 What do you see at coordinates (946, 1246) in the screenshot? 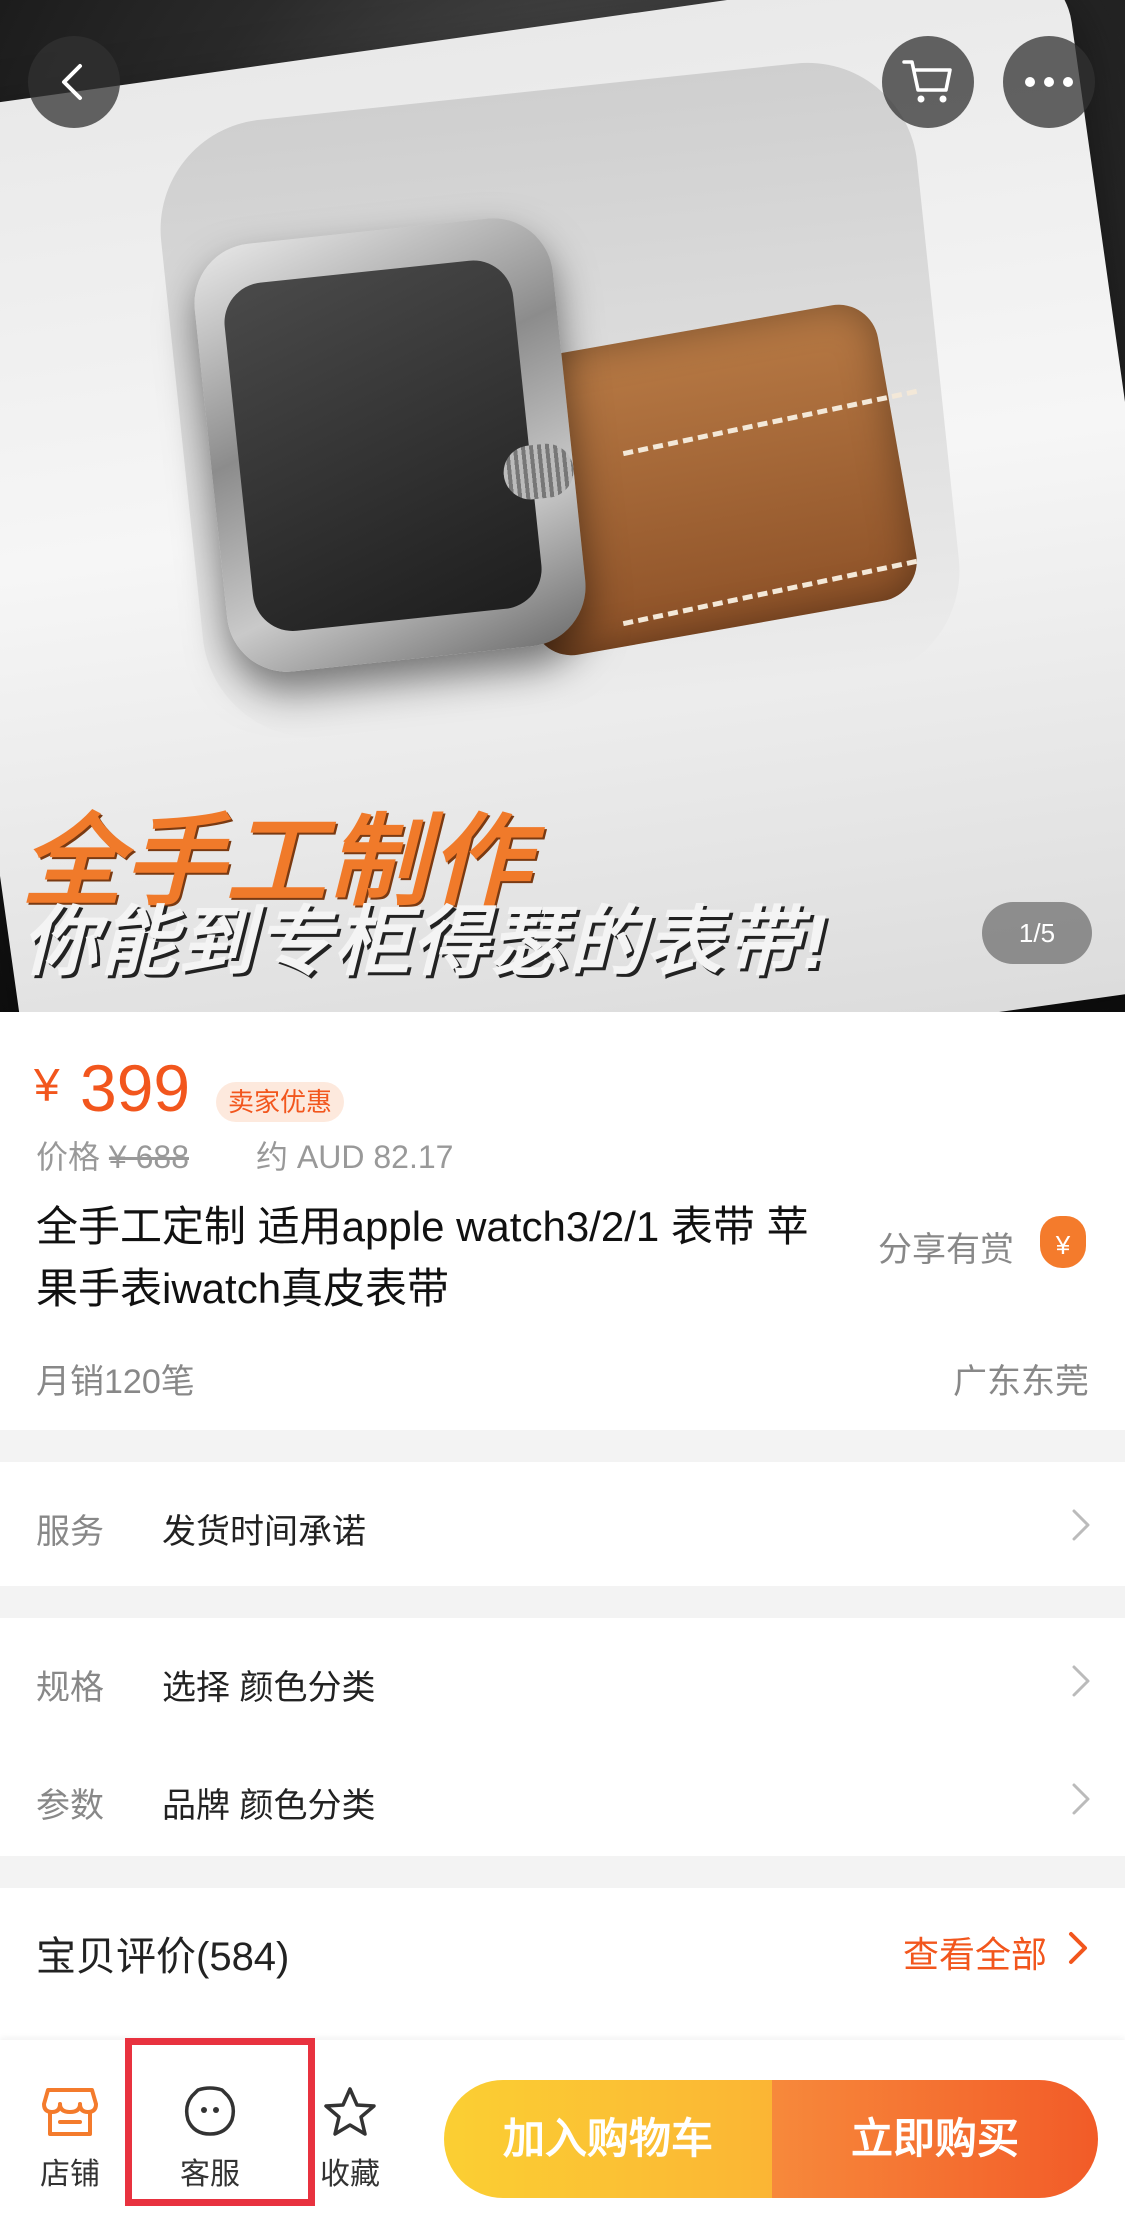
I see `share-reward-link: 分享有赏` at bounding box center [946, 1246].